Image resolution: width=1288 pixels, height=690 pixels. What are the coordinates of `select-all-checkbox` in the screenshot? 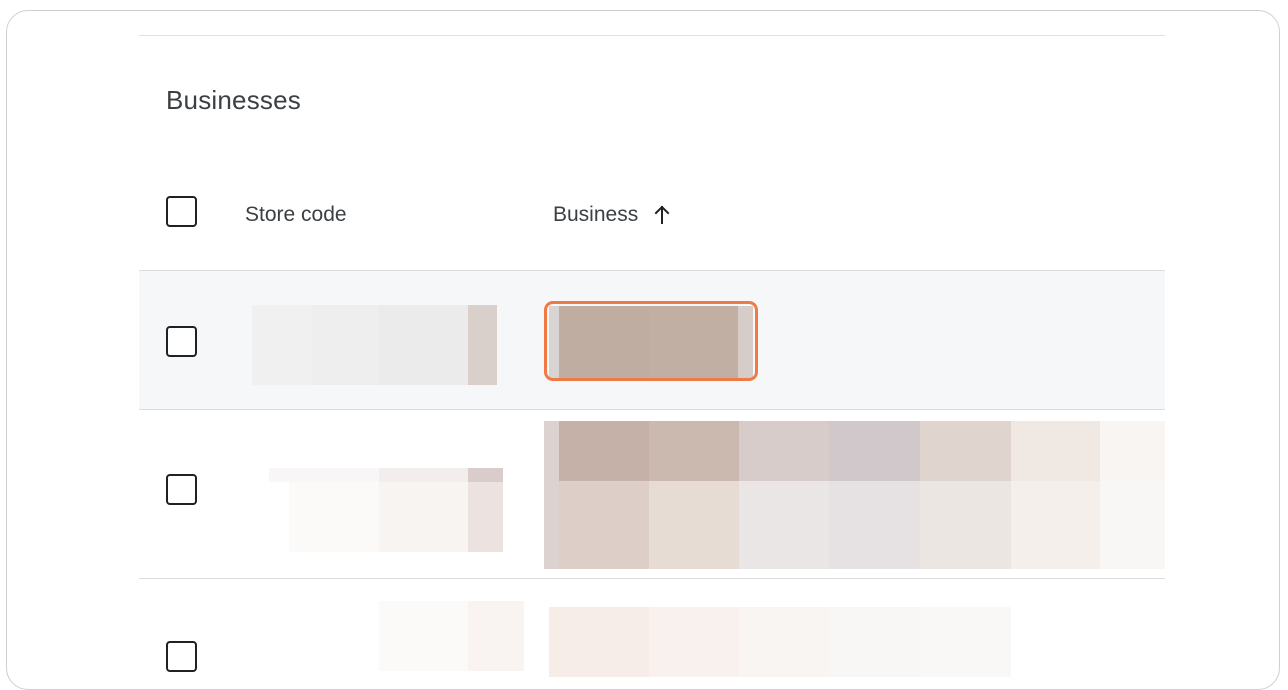 It's located at (181, 211).